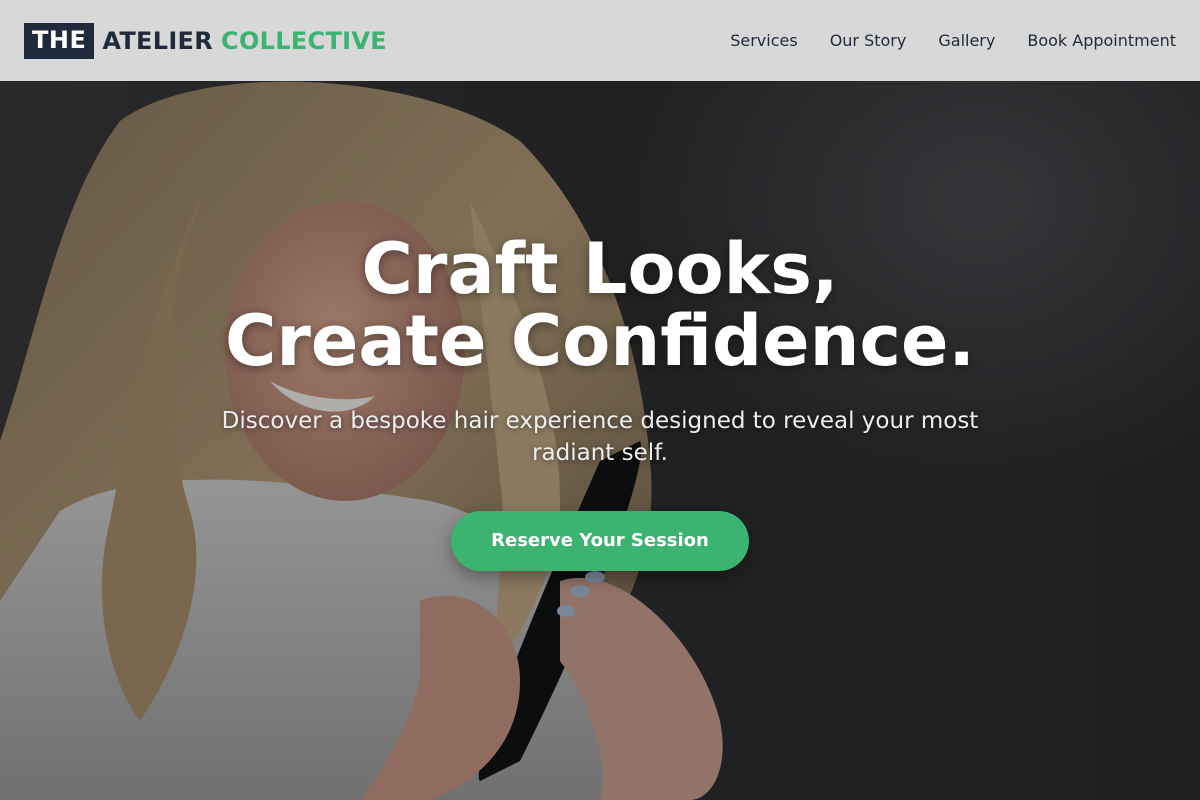  Describe the element at coordinates (600, 269) in the screenshot. I see `headline-line-1: Craft Looks,` at that location.